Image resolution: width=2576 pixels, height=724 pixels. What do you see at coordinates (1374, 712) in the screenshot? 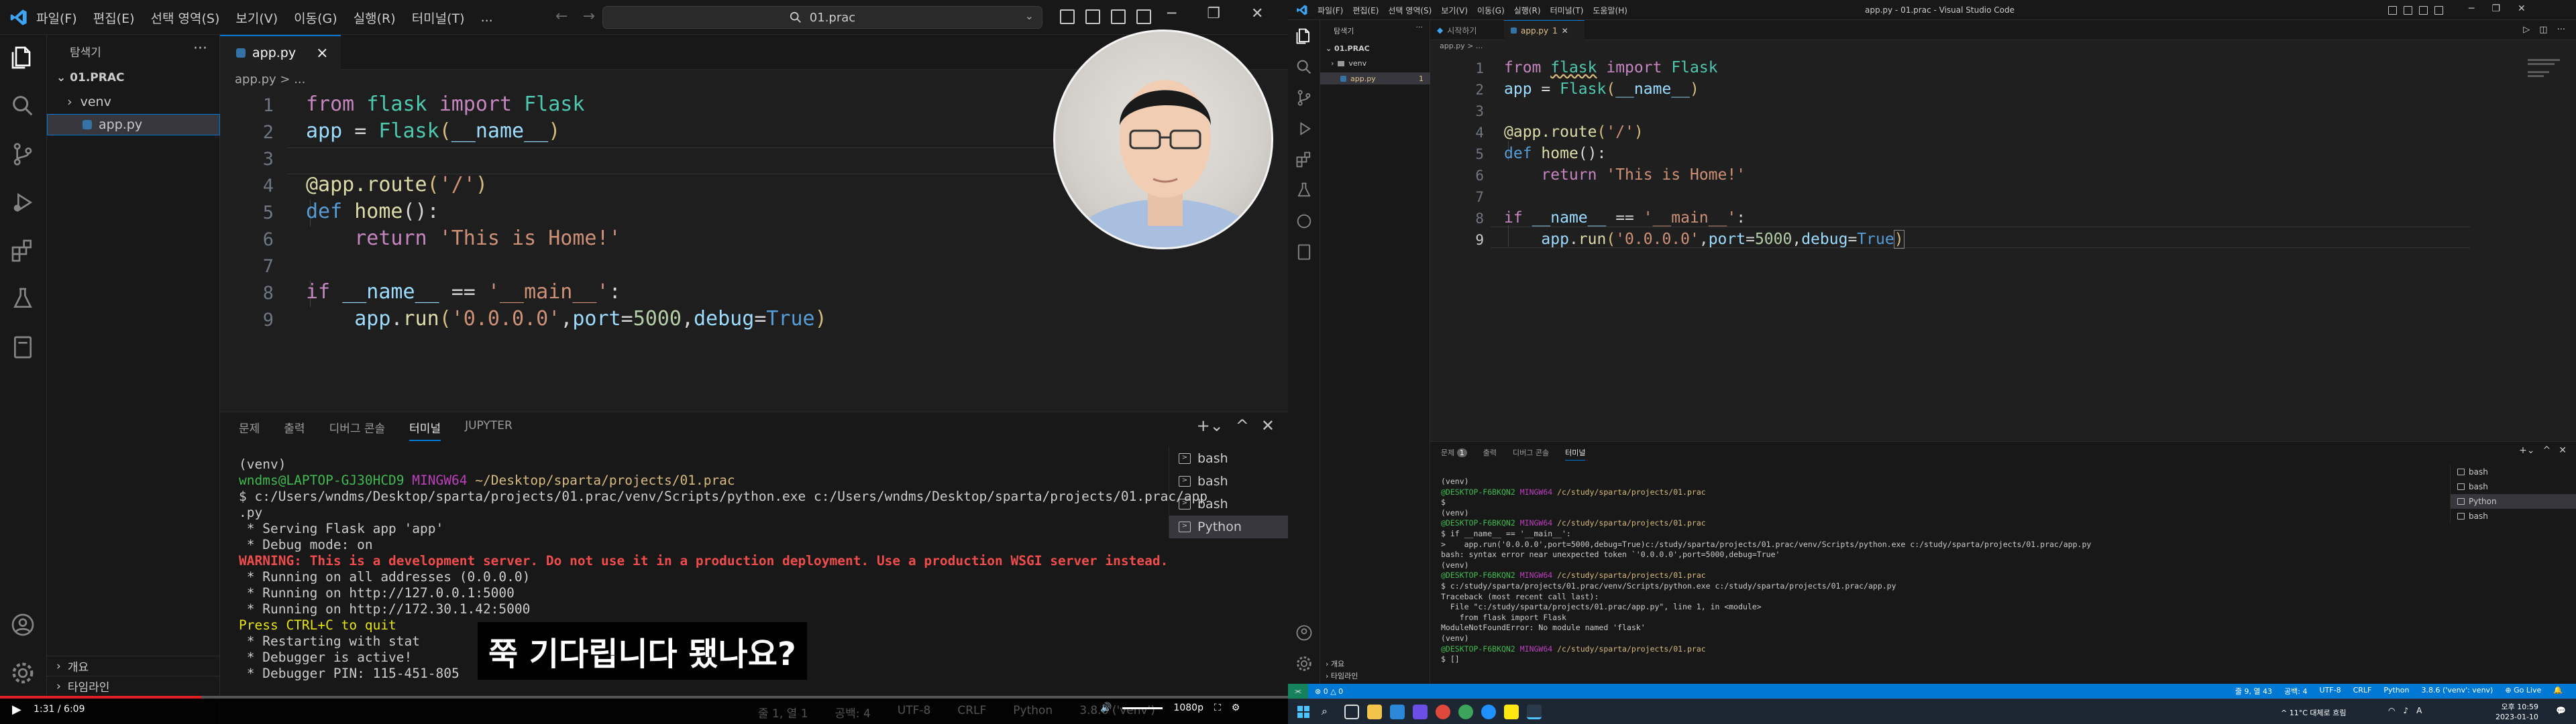
I see `file-explorer-icon` at bounding box center [1374, 712].